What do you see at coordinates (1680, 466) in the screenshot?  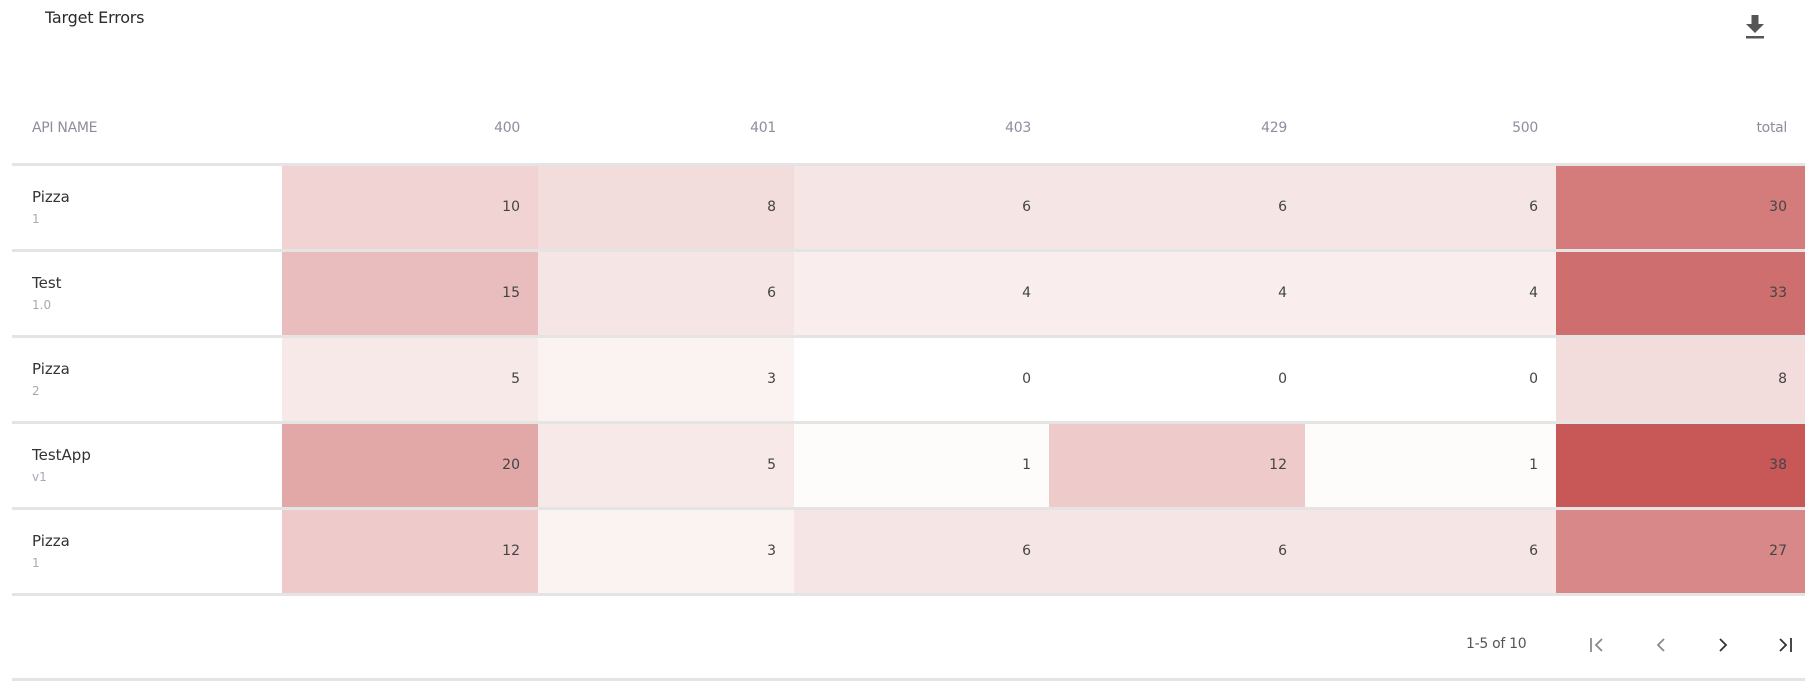 I see `error-total-cell: 38` at bounding box center [1680, 466].